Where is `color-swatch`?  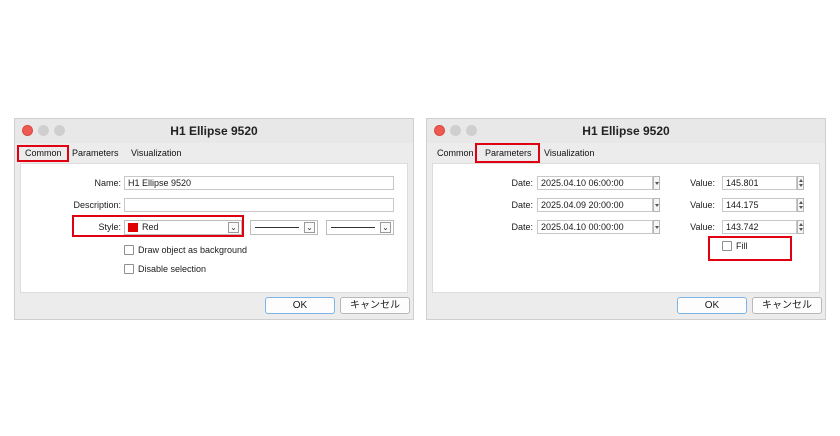 color-swatch is located at coordinates (133, 227).